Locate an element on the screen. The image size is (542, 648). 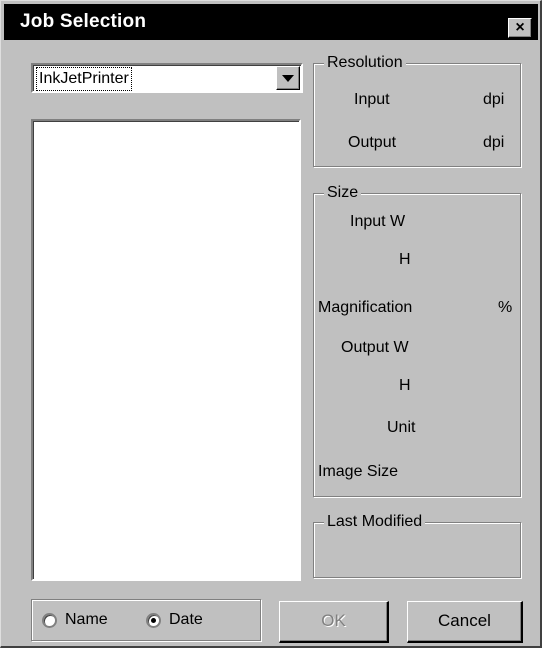
ok-button: OK is located at coordinates (334, 622).